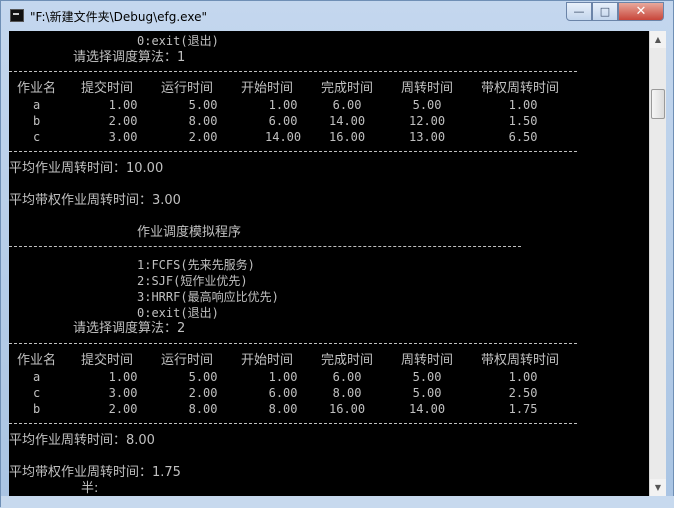  Describe the element at coordinates (427, 137) in the screenshot. I see `table-cell: 13.00` at that location.